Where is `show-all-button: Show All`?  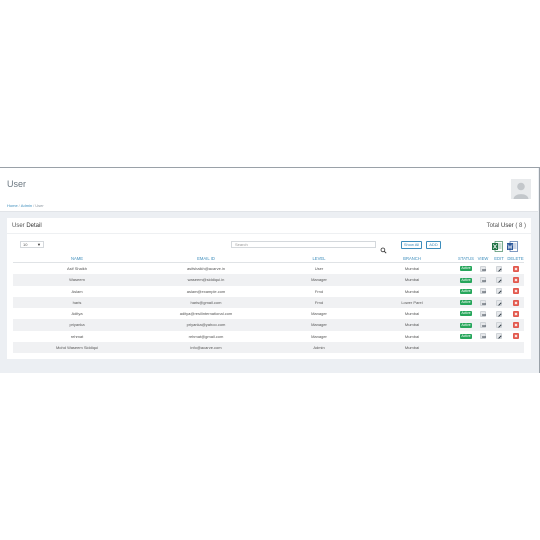
show-all-button: Show All is located at coordinates (411, 245).